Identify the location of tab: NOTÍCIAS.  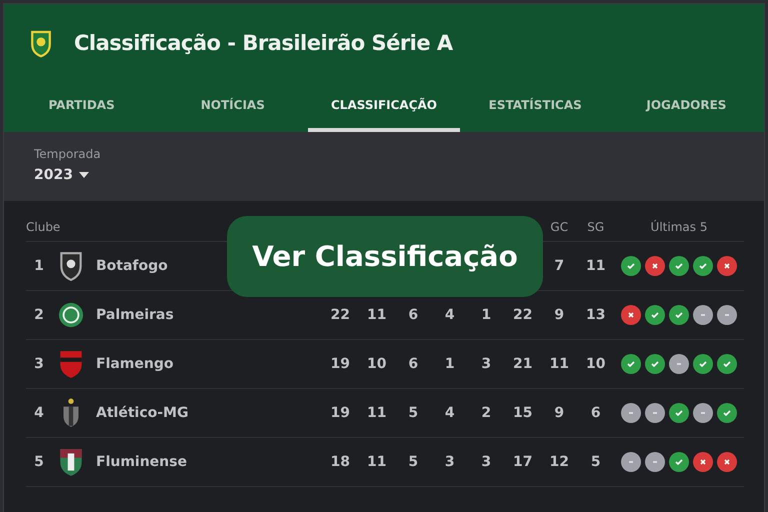
(232, 108).